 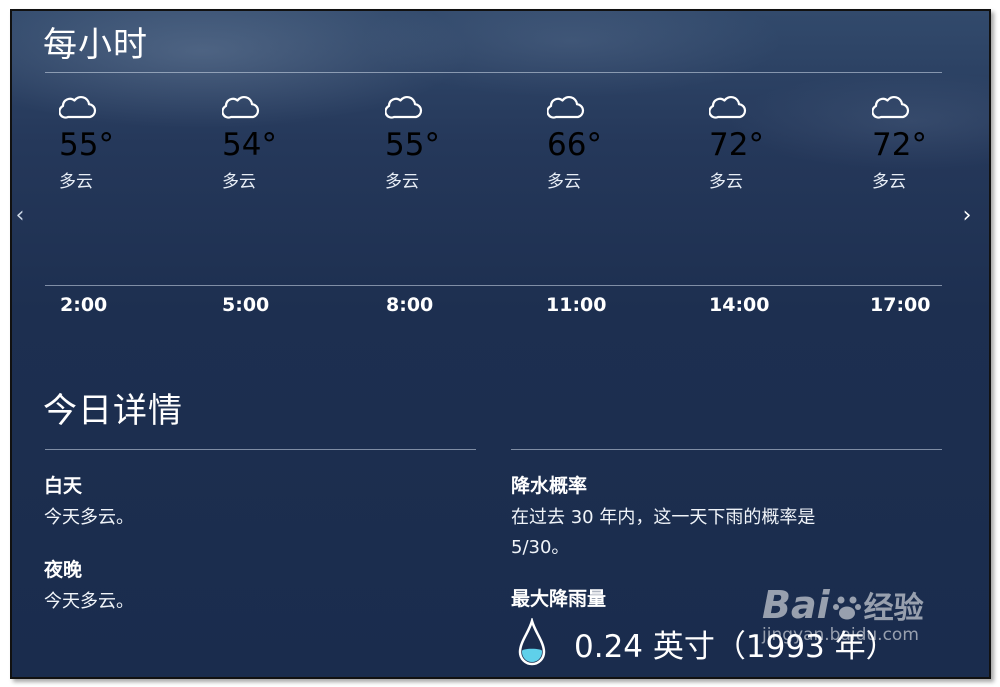 What do you see at coordinates (493, 285) in the screenshot?
I see `hourly-bottom-divider` at bounding box center [493, 285].